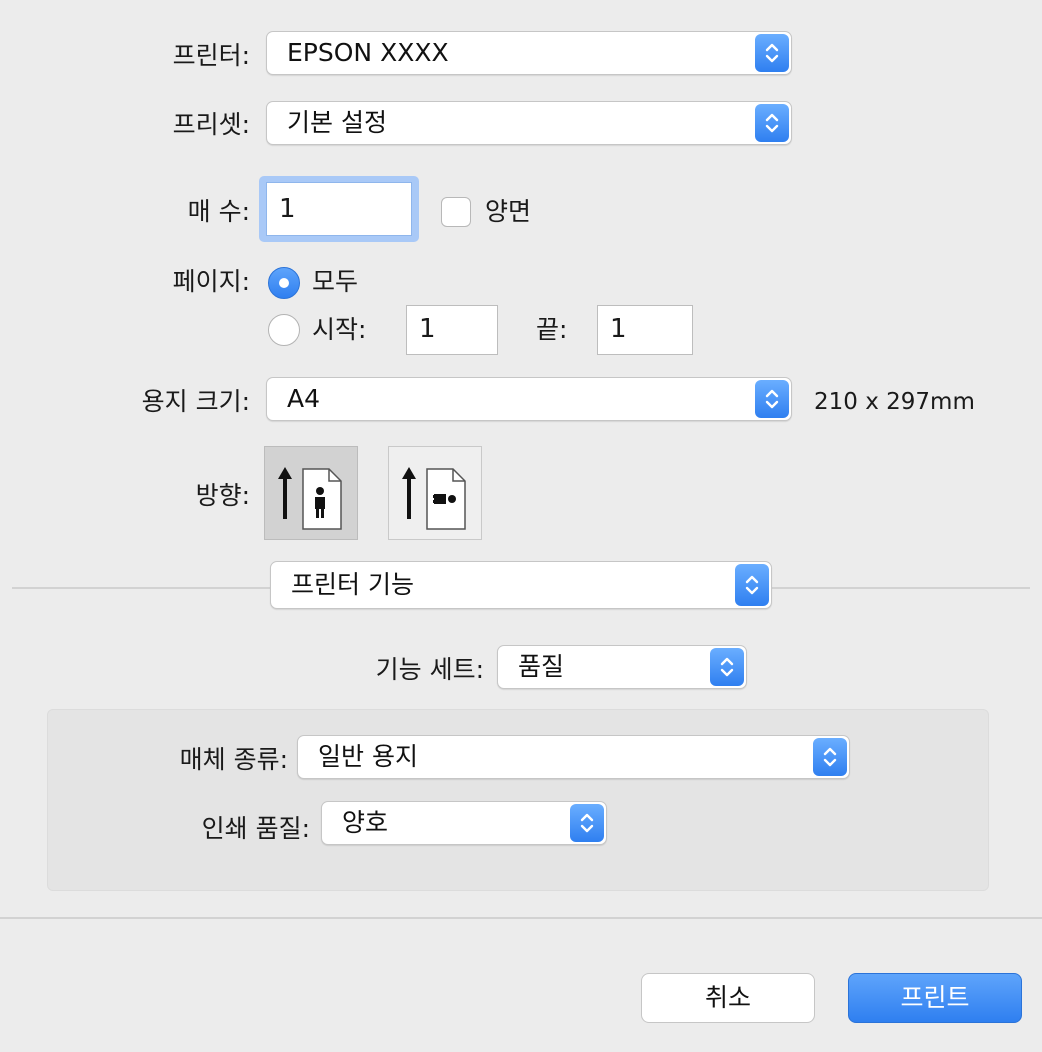  Describe the element at coordinates (552, 329) in the screenshot. I see `pages-to-label: 끝:` at that location.